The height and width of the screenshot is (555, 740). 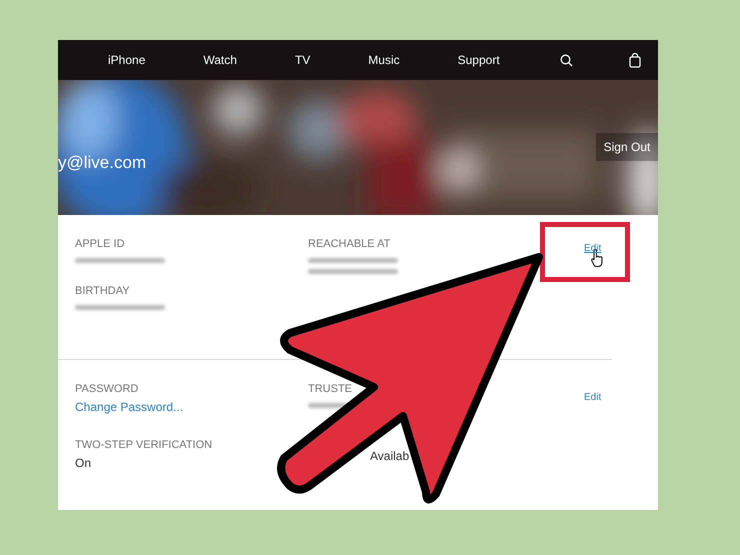 What do you see at coordinates (102, 291) in the screenshot?
I see `field-label: BIRTHDAY` at bounding box center [102, 291].